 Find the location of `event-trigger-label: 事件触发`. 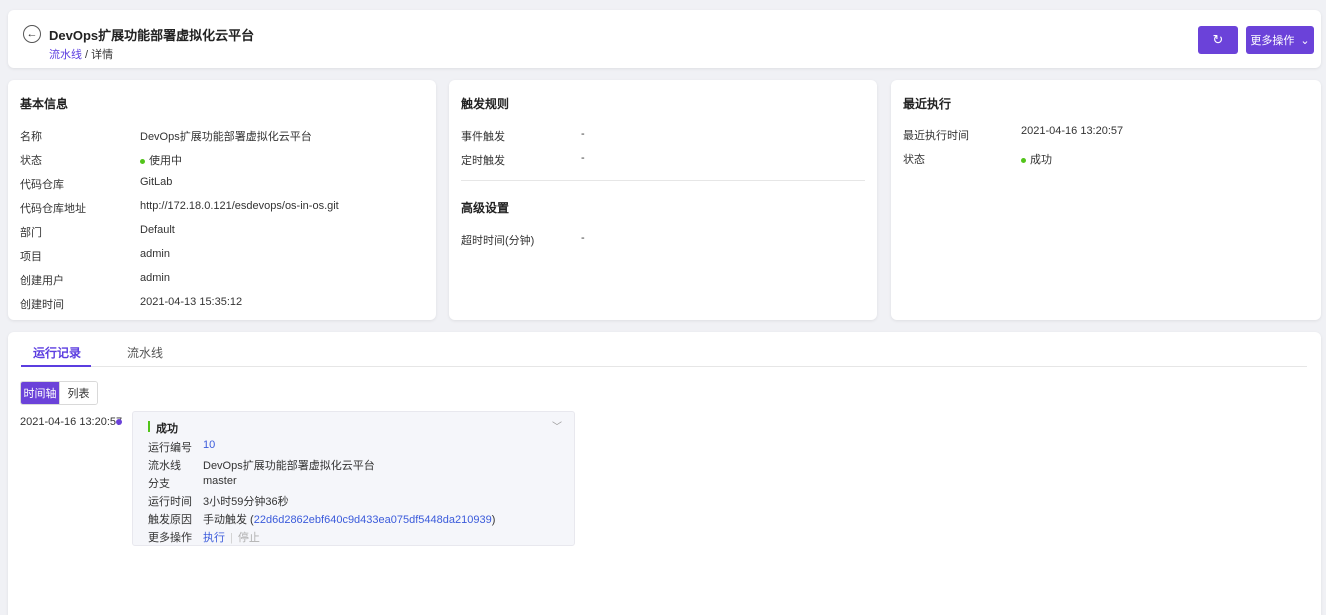

event-trigger-label: 事件触发 is located at coordinates (483, 137).